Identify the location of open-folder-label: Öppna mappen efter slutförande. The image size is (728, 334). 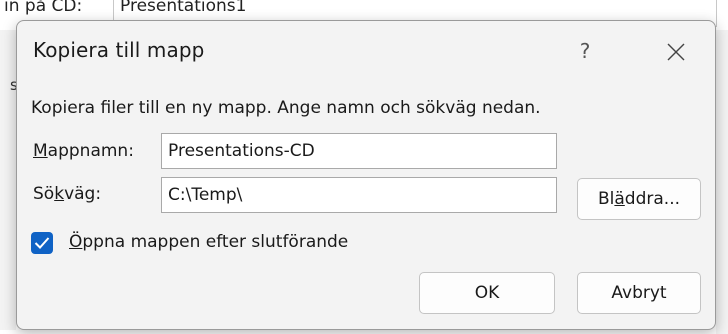
(209, 242).